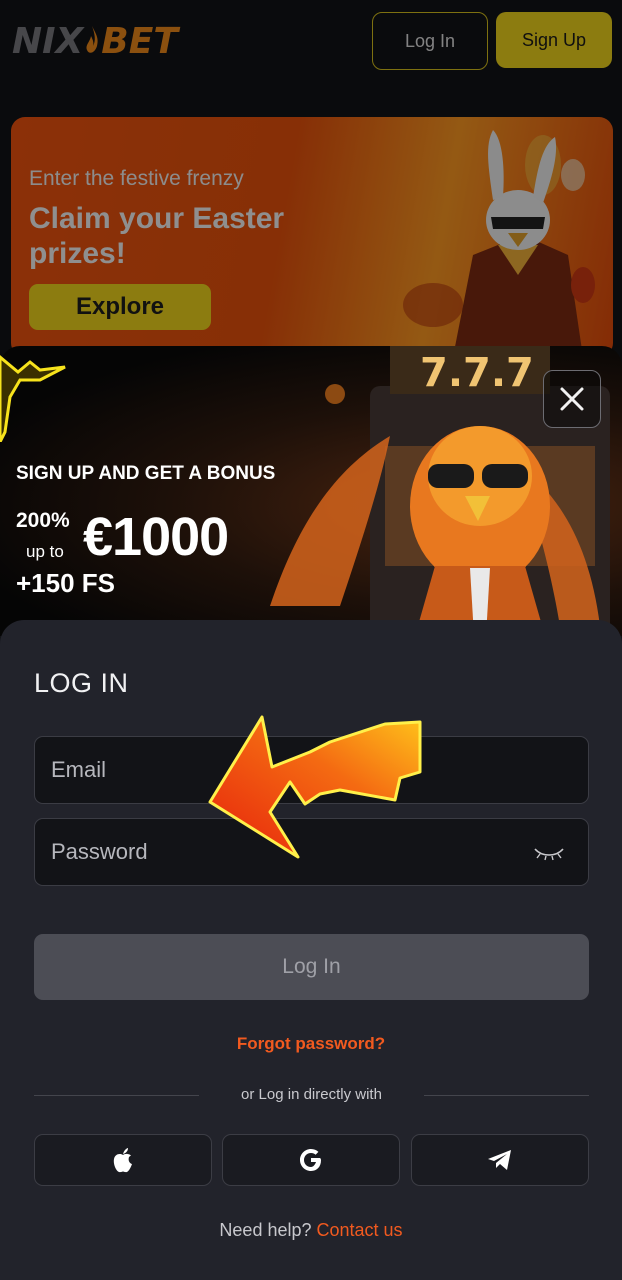 The image size is (622, 1280). Describe the element at coordinates (146, 473) in the screenshot. I see `bonus-heading: SIGN UP AND GET A BONUS` at that location.